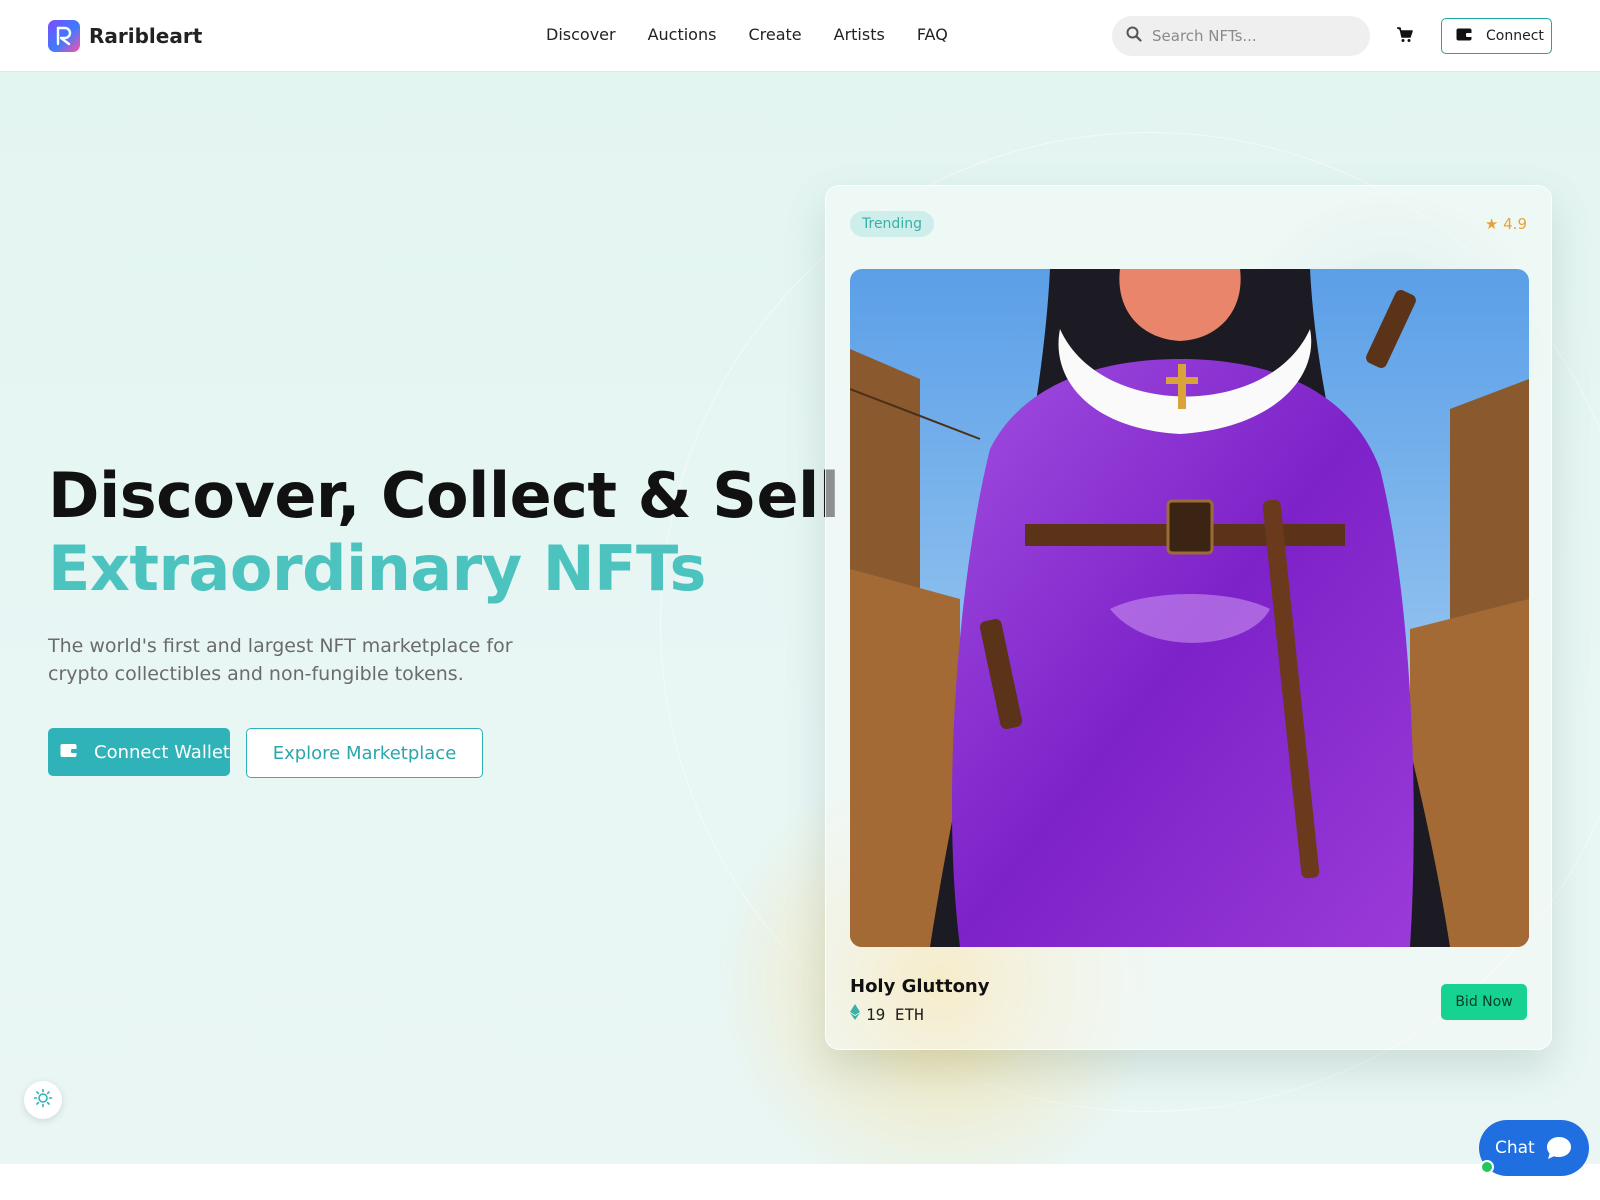 The height and width of the screenshot is (1200, 1600). What do you see at coordinates (1505, 224) in the screenshot?
I see `rating: ★ 4.9` at bounding box center [1505, 224].